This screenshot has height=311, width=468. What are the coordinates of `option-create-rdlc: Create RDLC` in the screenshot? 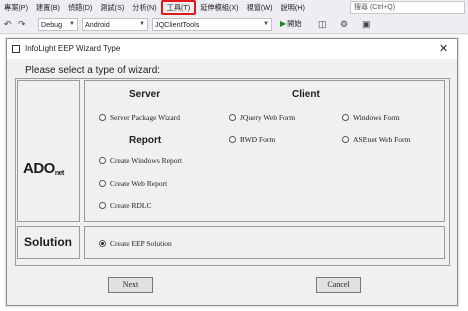 It's located at (125, 205).